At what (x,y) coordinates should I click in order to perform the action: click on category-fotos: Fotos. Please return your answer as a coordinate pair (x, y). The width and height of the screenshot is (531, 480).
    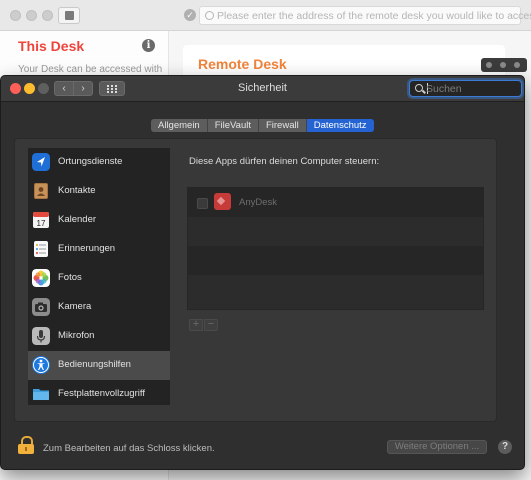
    Looking at the image, I should click on (99, 278).